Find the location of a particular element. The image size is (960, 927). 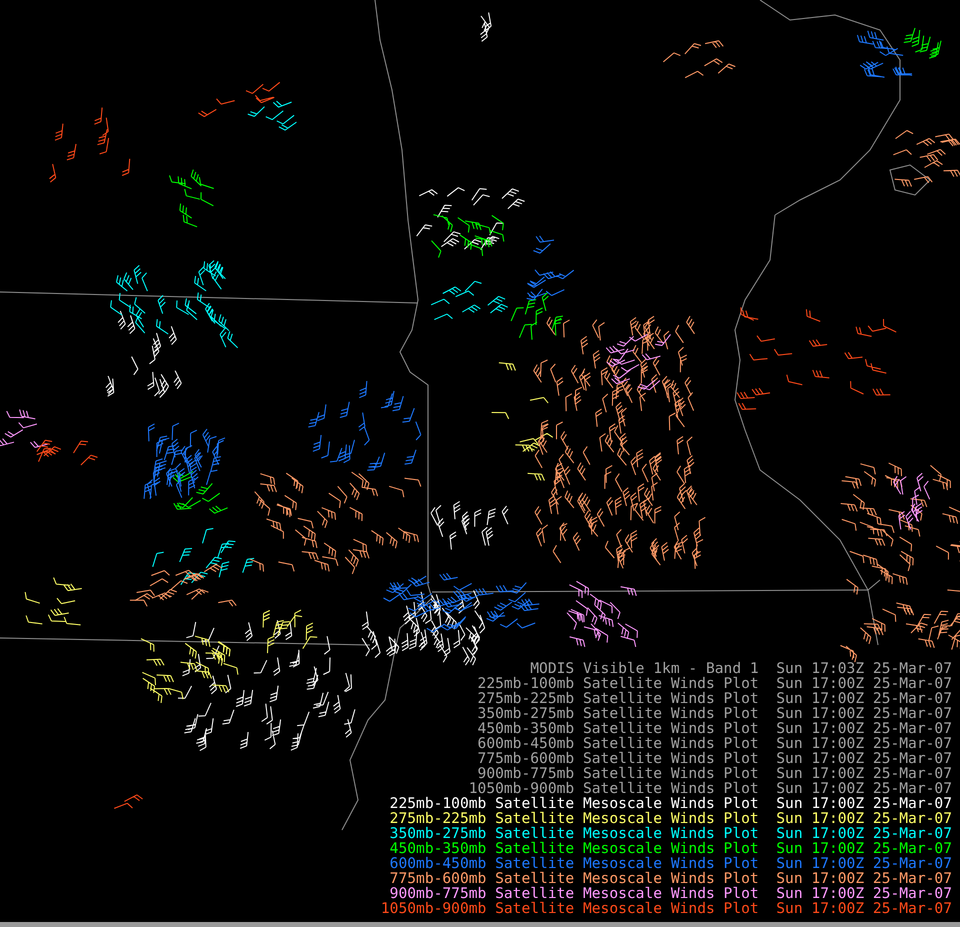

legend-line: 900mb-775mb Satellite Winds Plot Sun 17:00Z 25-Mar-07 is located at coordinates (715, 773).